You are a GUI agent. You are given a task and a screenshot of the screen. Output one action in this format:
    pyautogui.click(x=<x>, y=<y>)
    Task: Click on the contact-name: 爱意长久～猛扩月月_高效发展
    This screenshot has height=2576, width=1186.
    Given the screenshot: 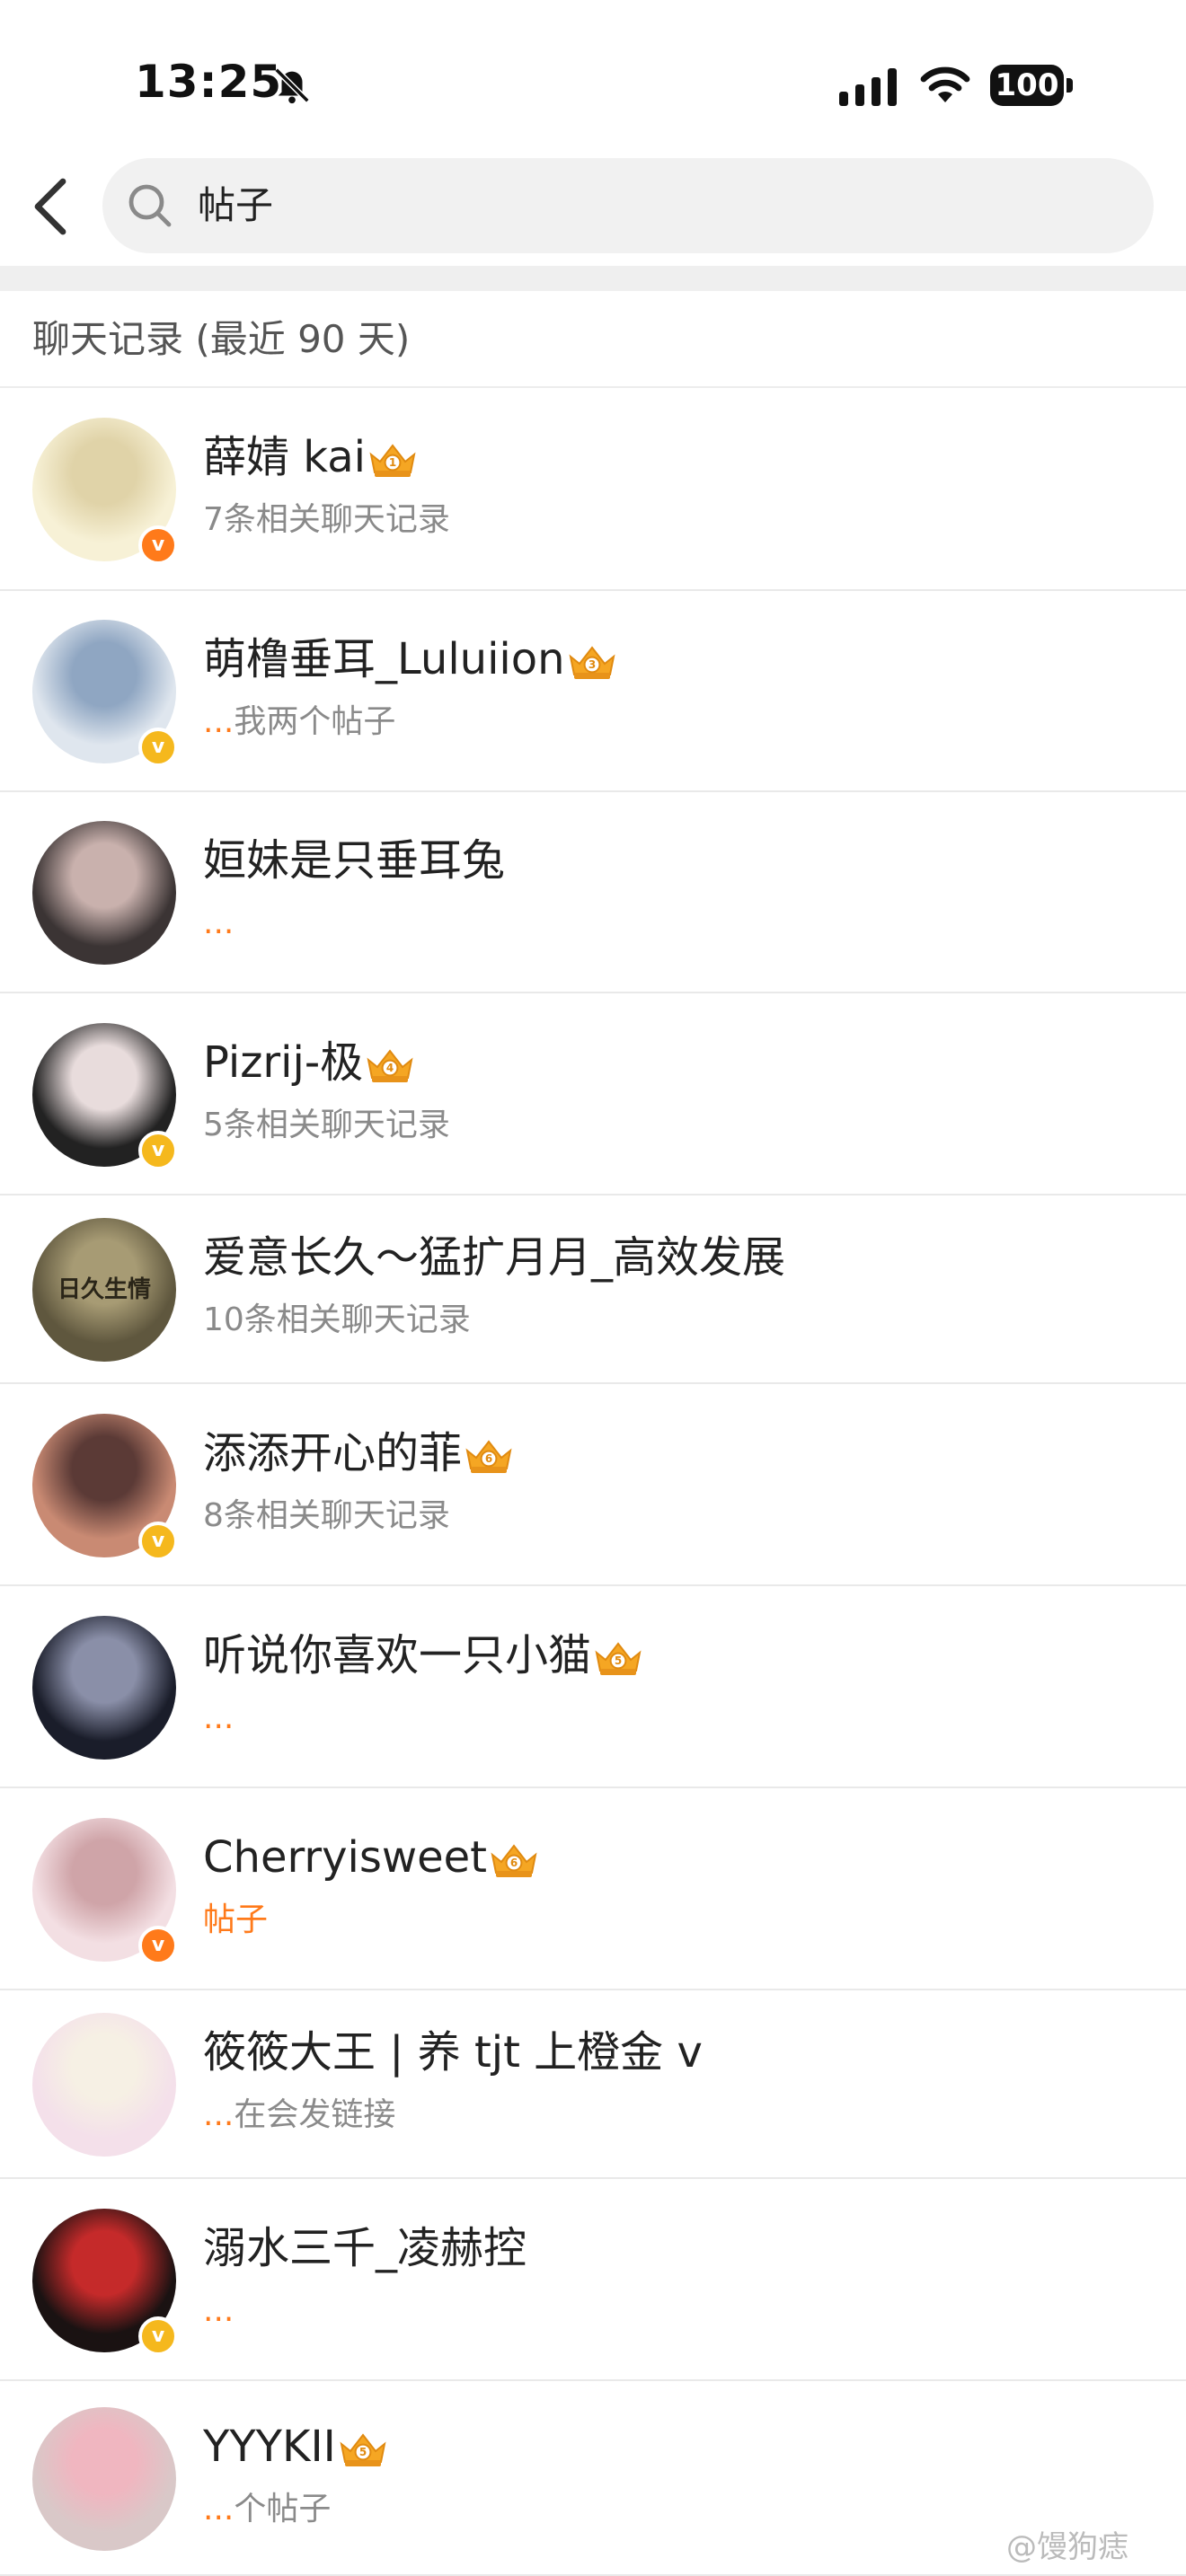 What is the action you would take?
    pyautogui.click(x=494, y=1257)
    